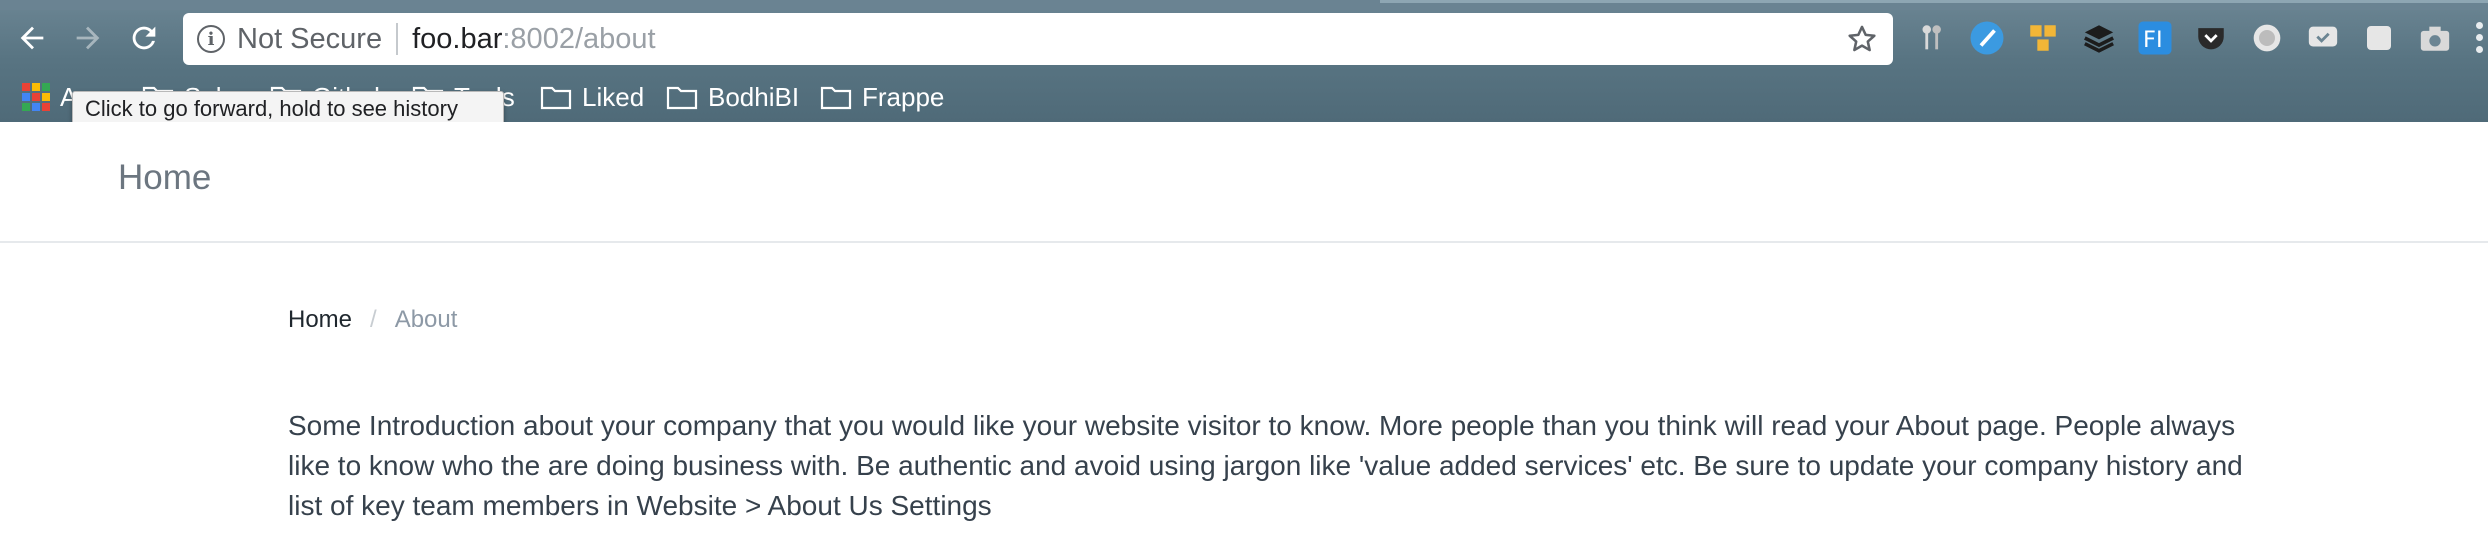  What do you see at coordinates (2099, 38) in the screenshot?
I see `layers-icon` at bounding box center [2099, 38].